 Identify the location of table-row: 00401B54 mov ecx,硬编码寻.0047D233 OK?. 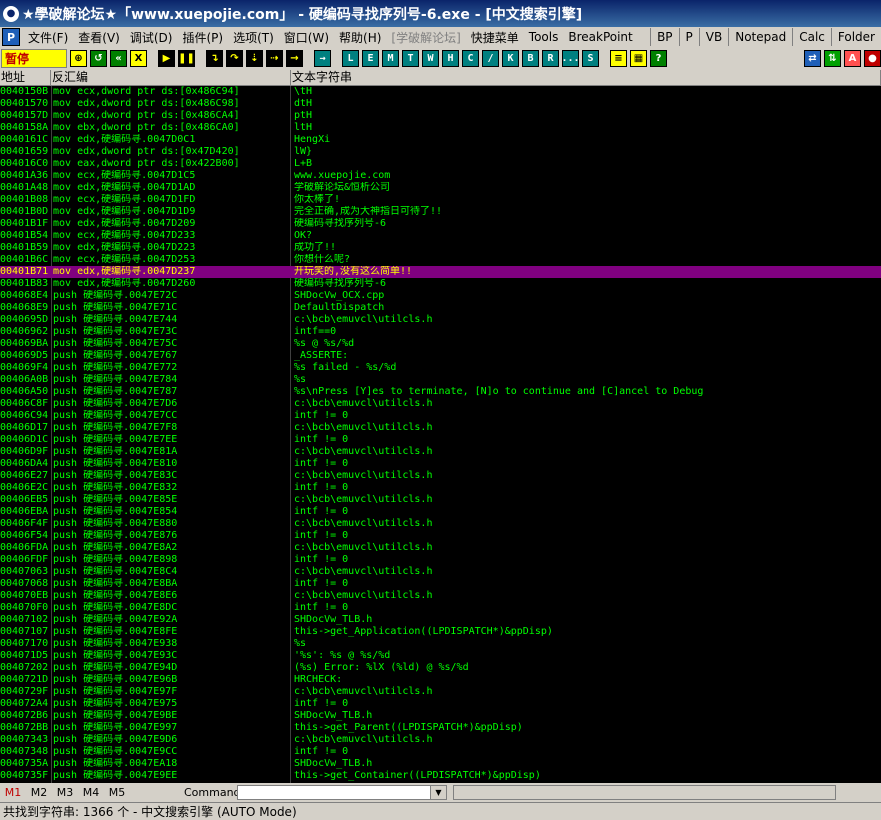
(440, 236).